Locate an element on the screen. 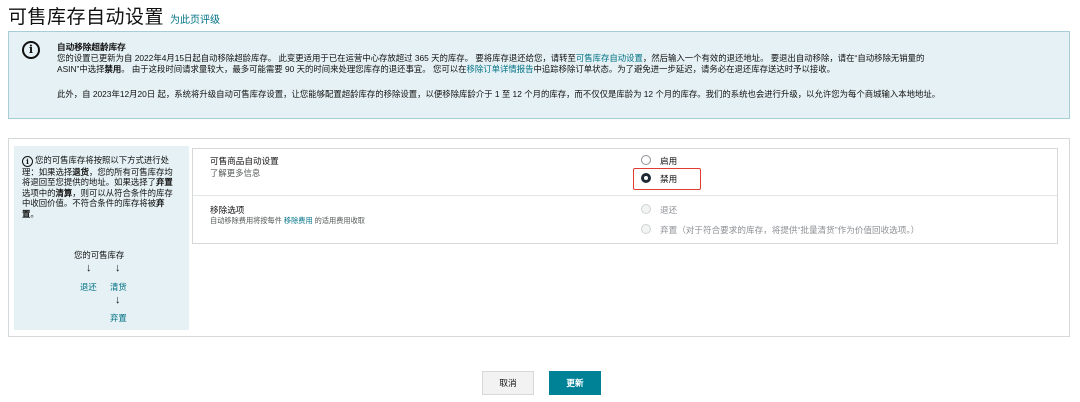 The width and height of the screenshot is (1080, 402). page-header: 可售库存自动设置 为此页评级 is located at coordinates (114, 15).